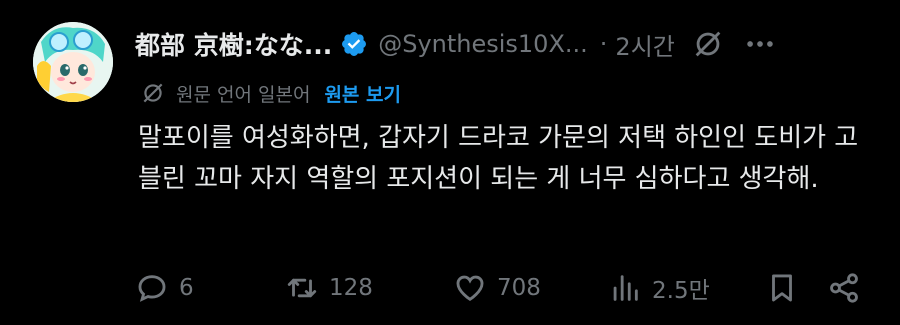 This screenshot has width=900, height=325. Describe the element at coordinates (681, 291) in the screenshot. I see `views-count: 2.5만` at that location.